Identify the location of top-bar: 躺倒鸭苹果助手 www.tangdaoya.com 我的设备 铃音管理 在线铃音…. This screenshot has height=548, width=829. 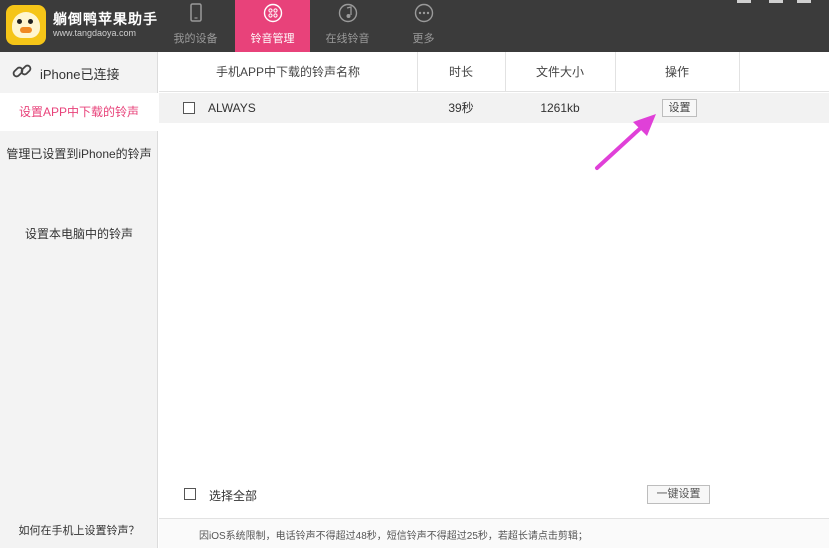
(414, 26).